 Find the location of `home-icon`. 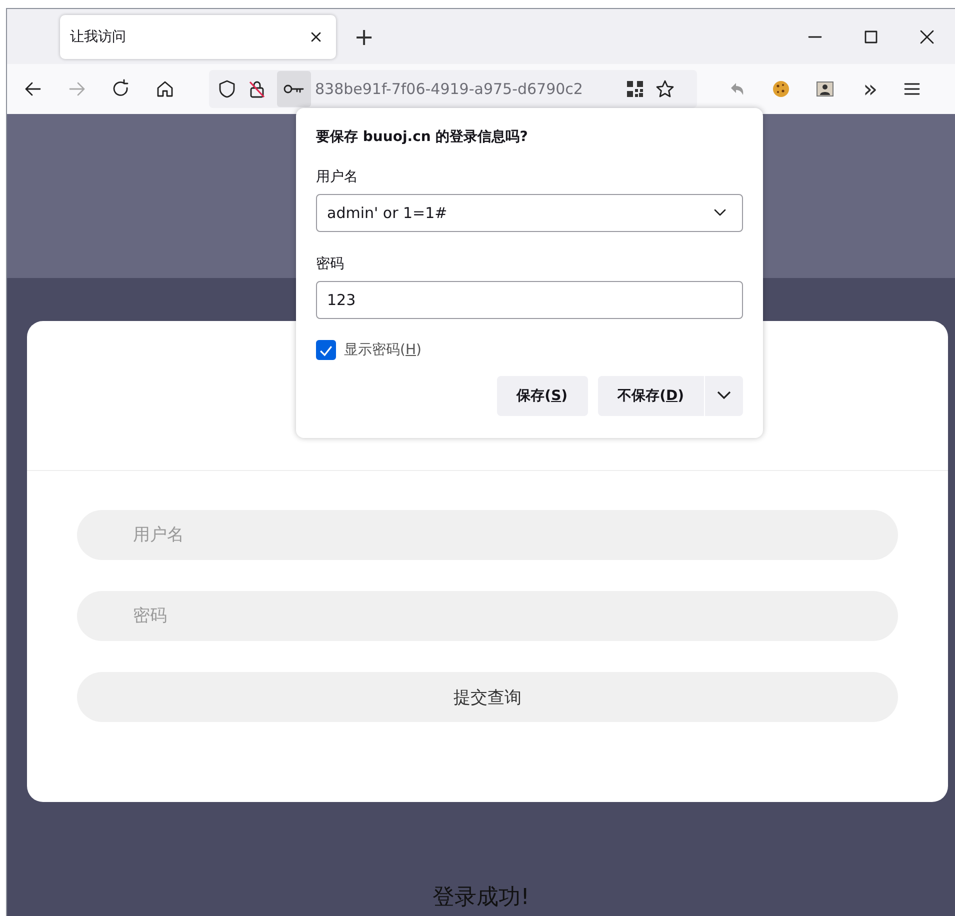

home-icon is located at coordinates (165, 89).